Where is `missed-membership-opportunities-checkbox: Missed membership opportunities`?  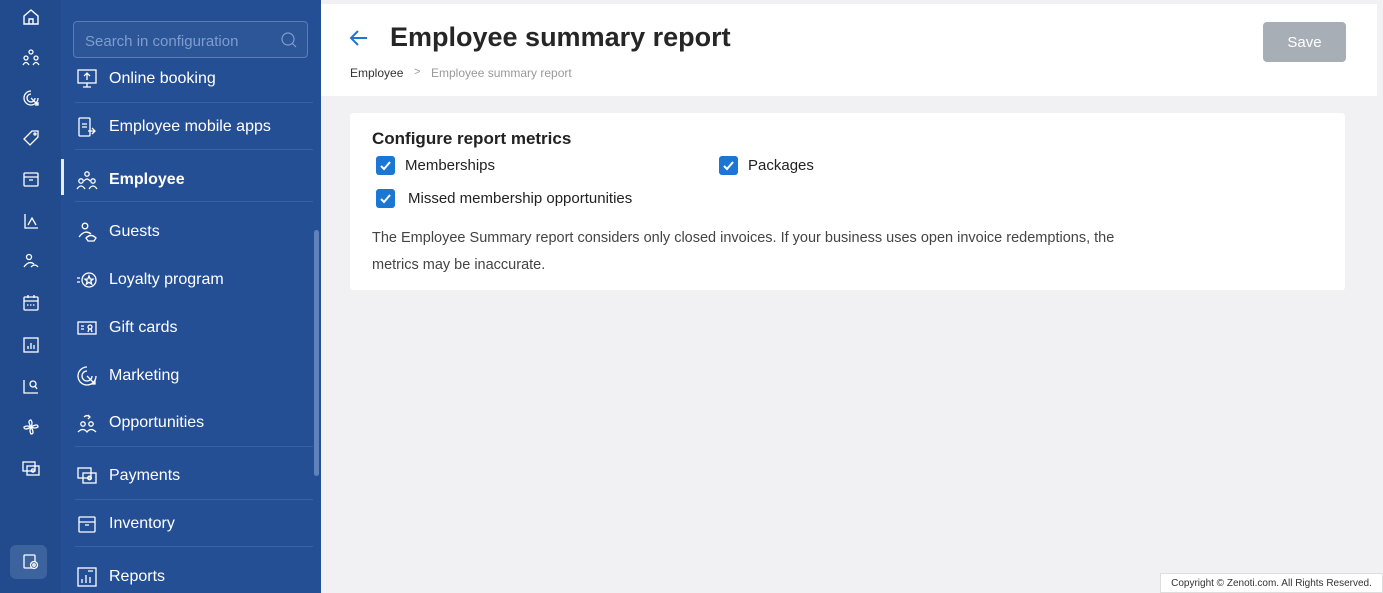 missed-membership-opportunities-checkbox: Missed membership opportunities is located at coordinates (504, 198).